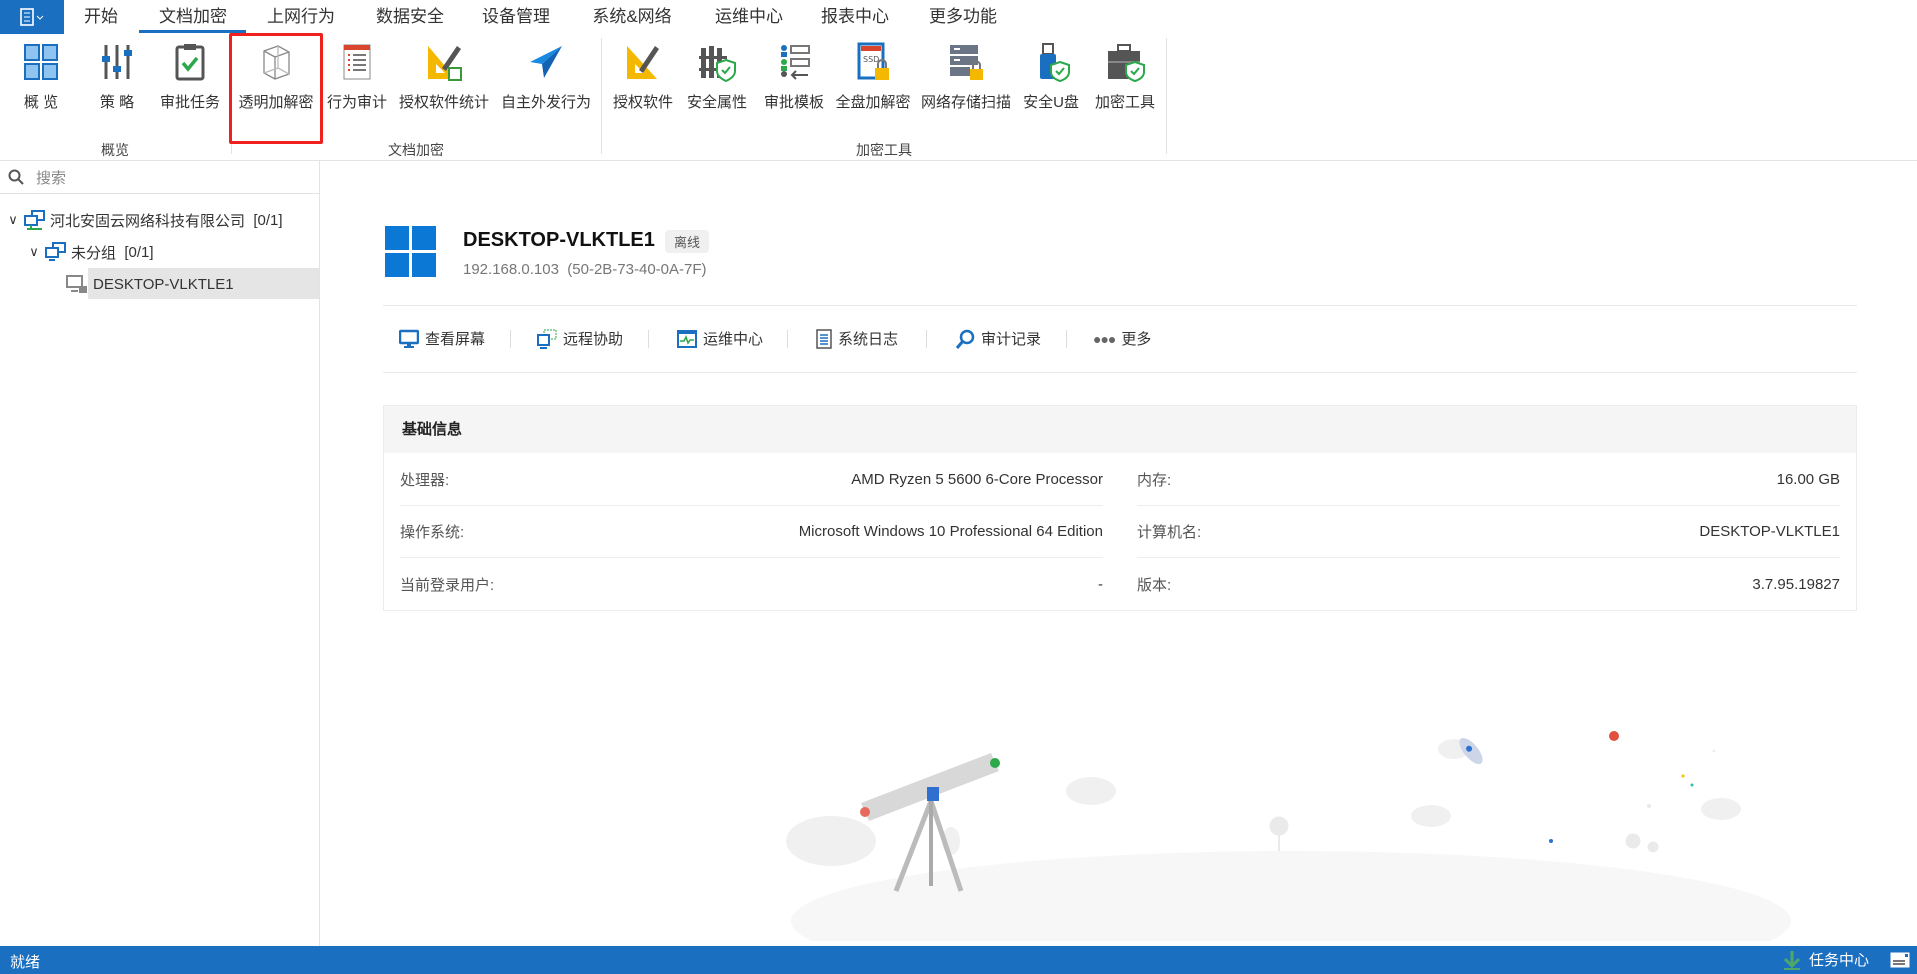  Describe the element at coordinates (1488, 480) in the screenshot. I see `info-row-memory: 内存: 16.00 GB` at that location.